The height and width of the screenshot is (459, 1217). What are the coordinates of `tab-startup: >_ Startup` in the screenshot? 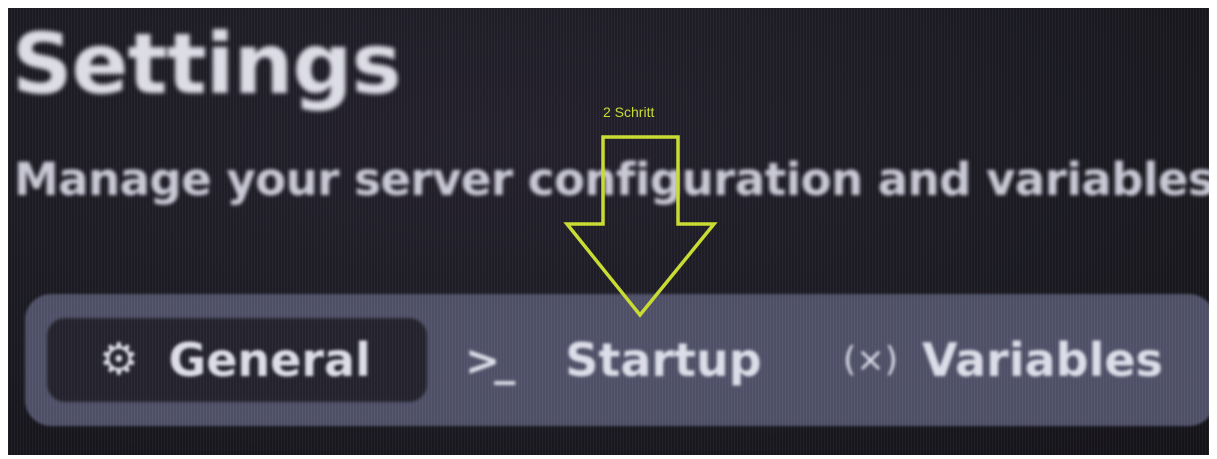 It's located at (613, 360).